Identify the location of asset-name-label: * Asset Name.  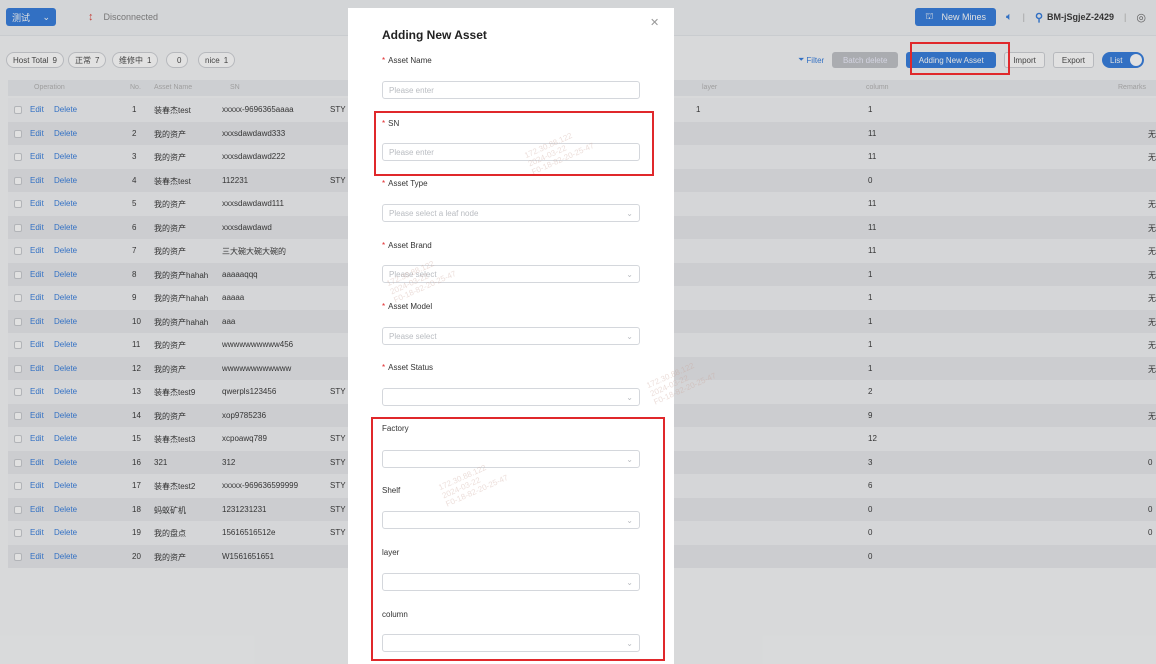
(407, 60).